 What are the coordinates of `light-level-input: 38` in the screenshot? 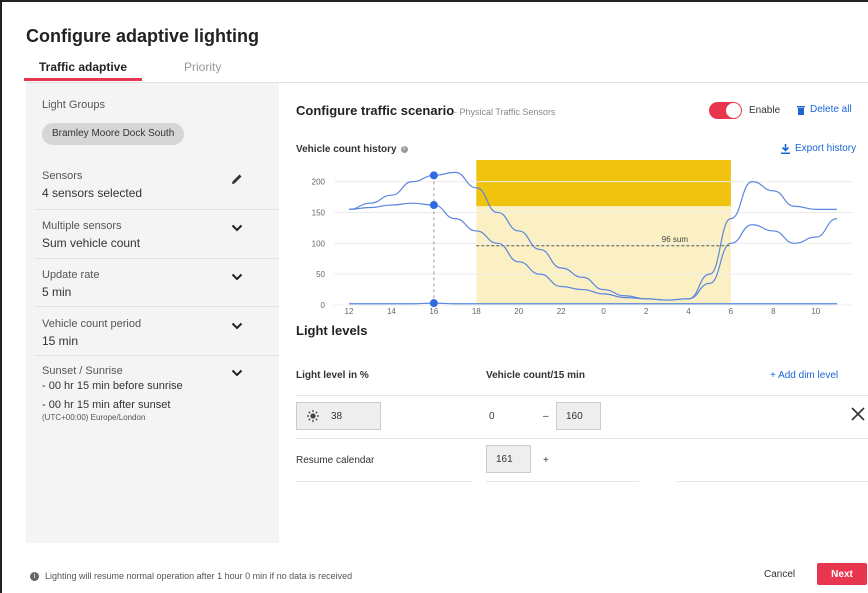 It's located at (338, 416).